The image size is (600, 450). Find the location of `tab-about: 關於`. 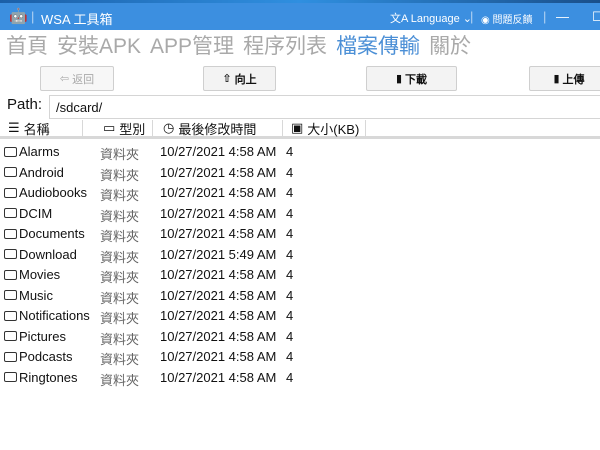

tab-about: 關於 is located at coordinates (450, 46).